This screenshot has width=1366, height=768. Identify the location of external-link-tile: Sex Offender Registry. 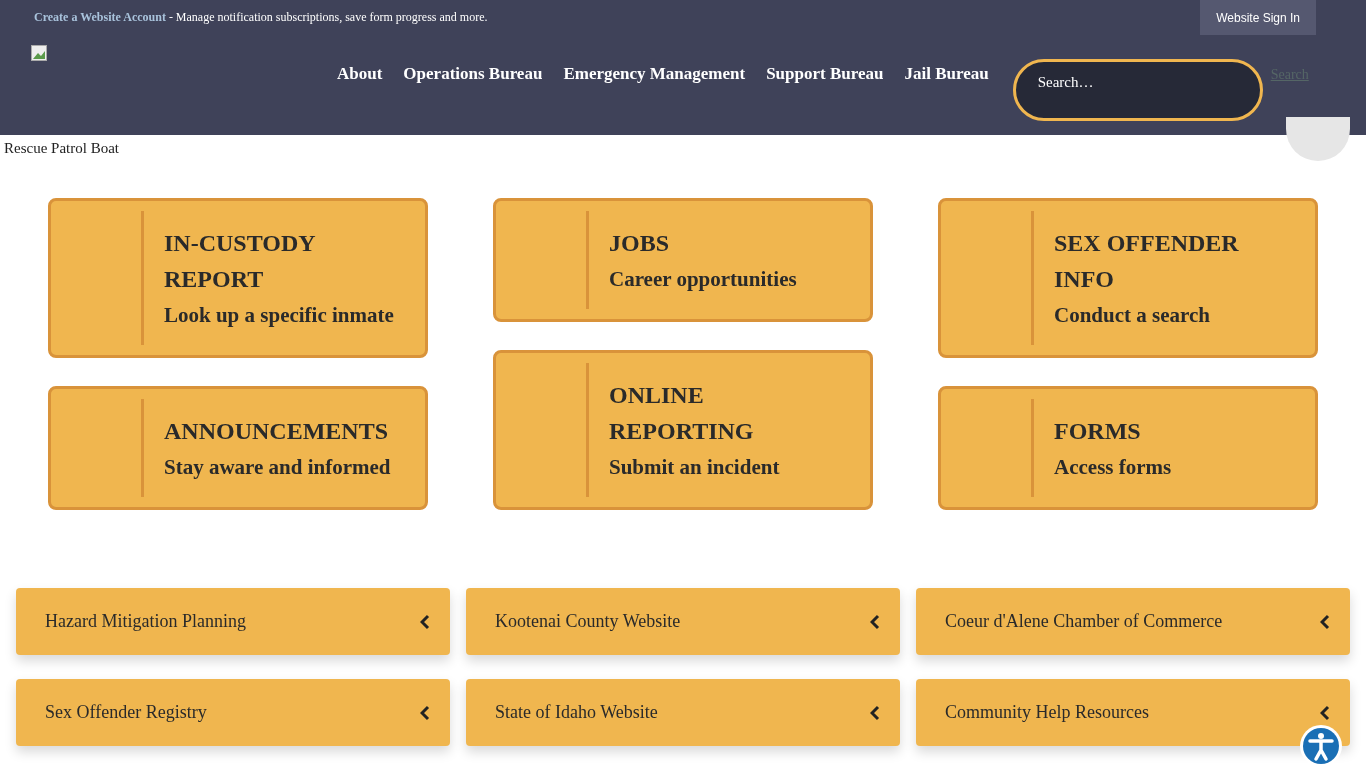
(233, 712).